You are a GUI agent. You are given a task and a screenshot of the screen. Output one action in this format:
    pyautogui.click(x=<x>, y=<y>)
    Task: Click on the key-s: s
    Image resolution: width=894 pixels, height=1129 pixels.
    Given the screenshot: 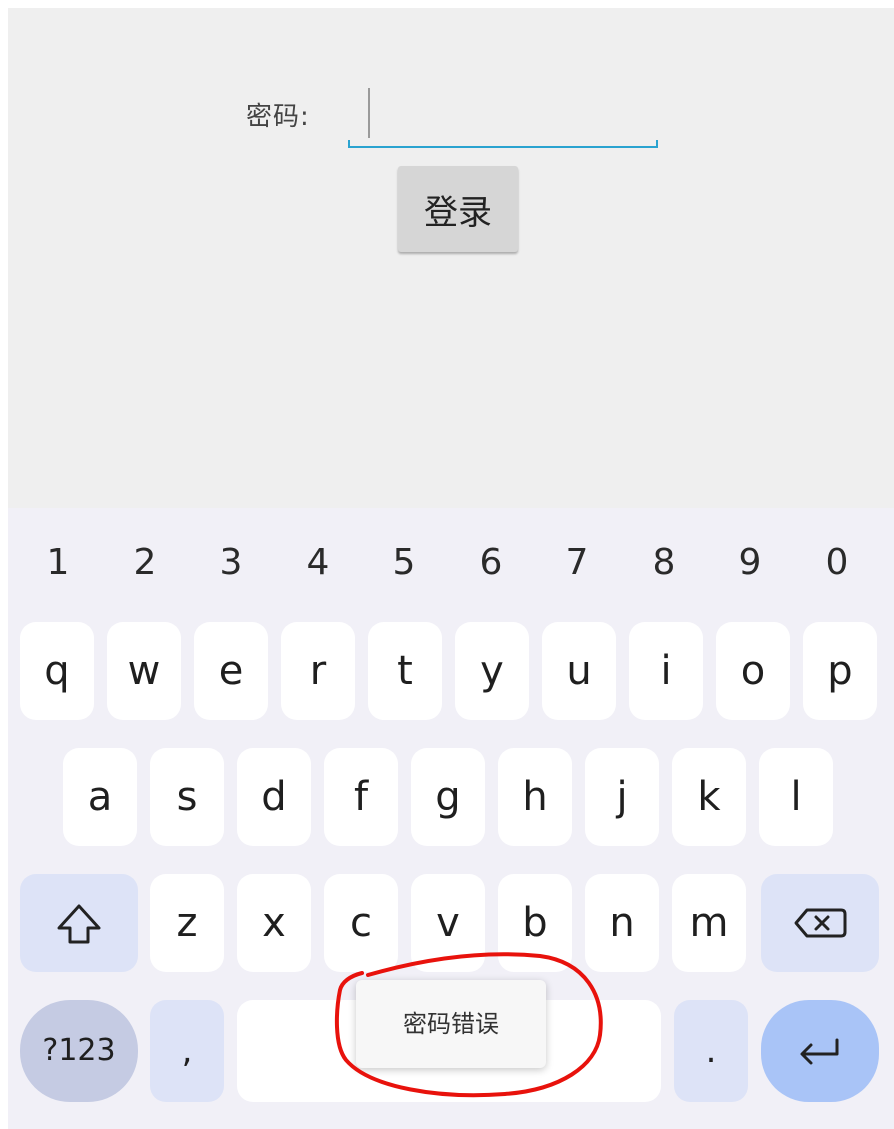 What is the action you would take?
    pyautogui.click(x=187, y=797)
    